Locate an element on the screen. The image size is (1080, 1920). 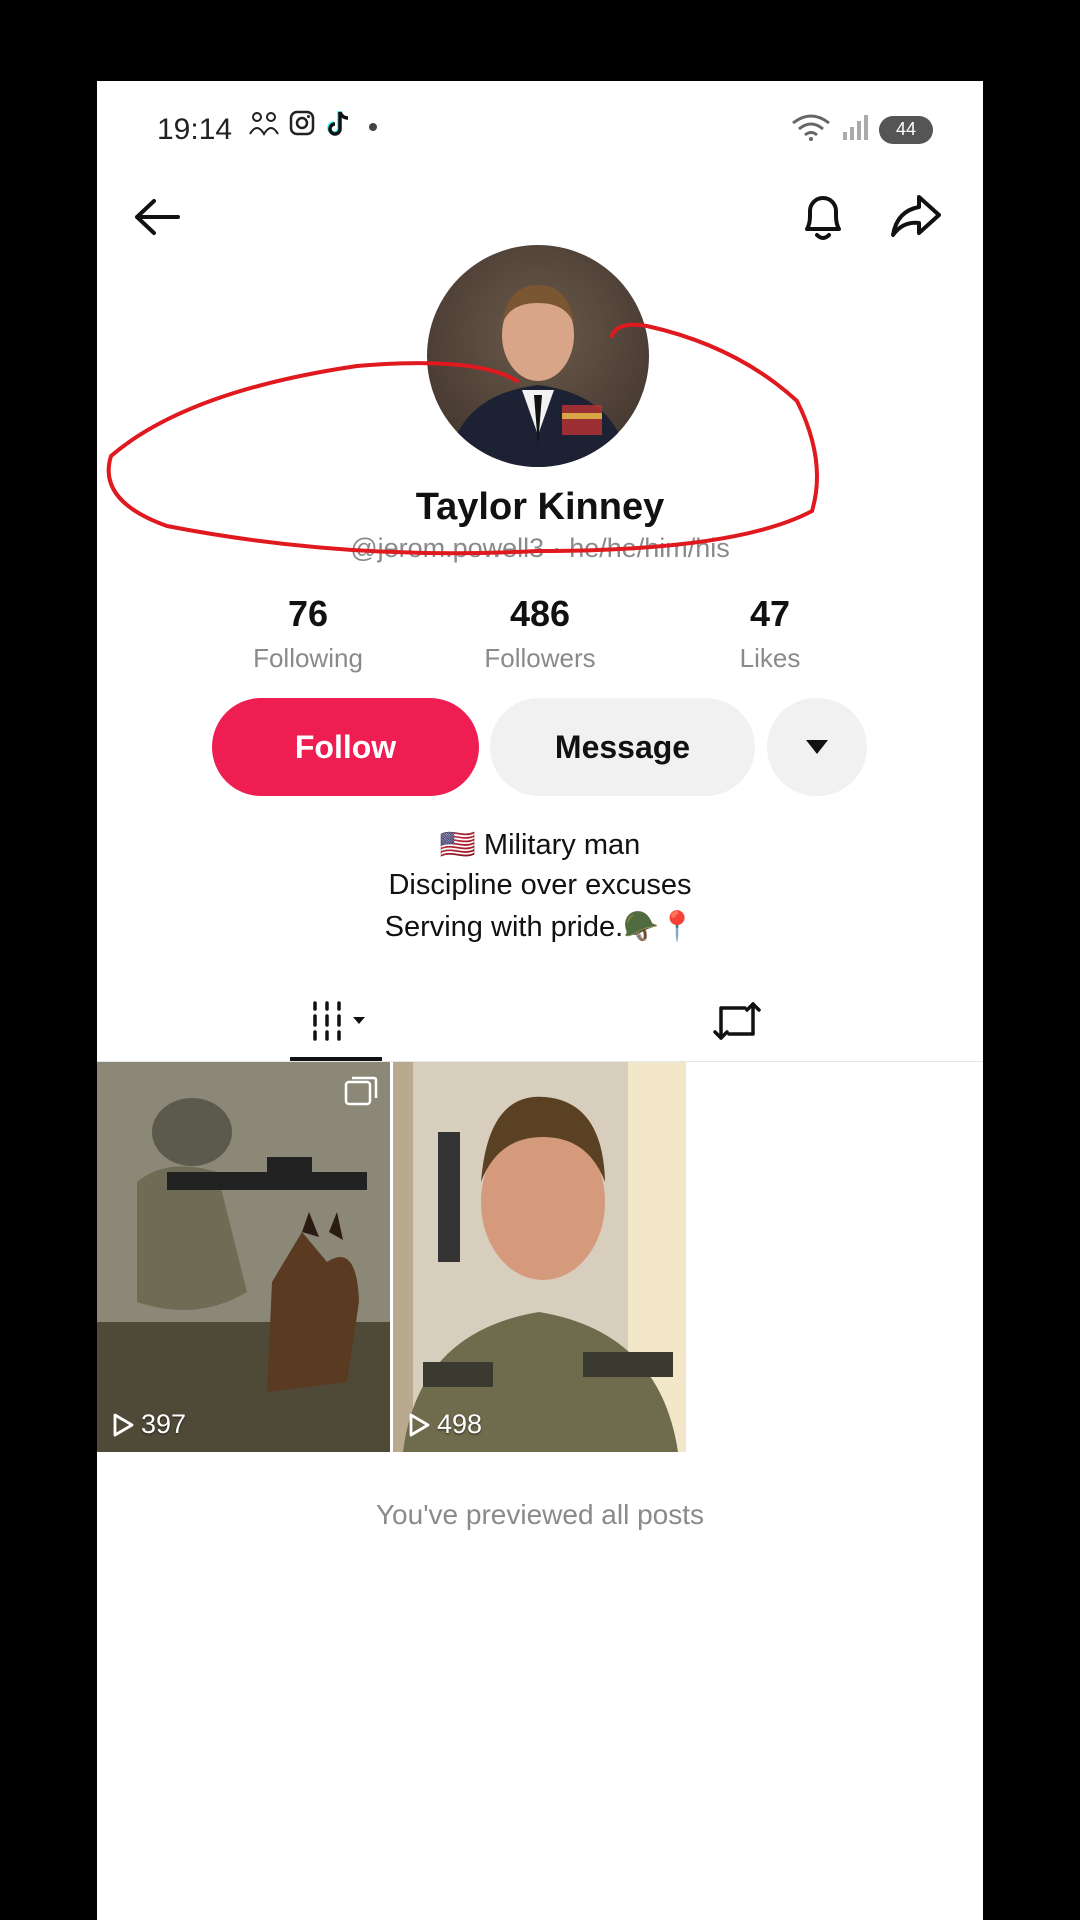
tab-reposts is located at coordinates (737, 1021).